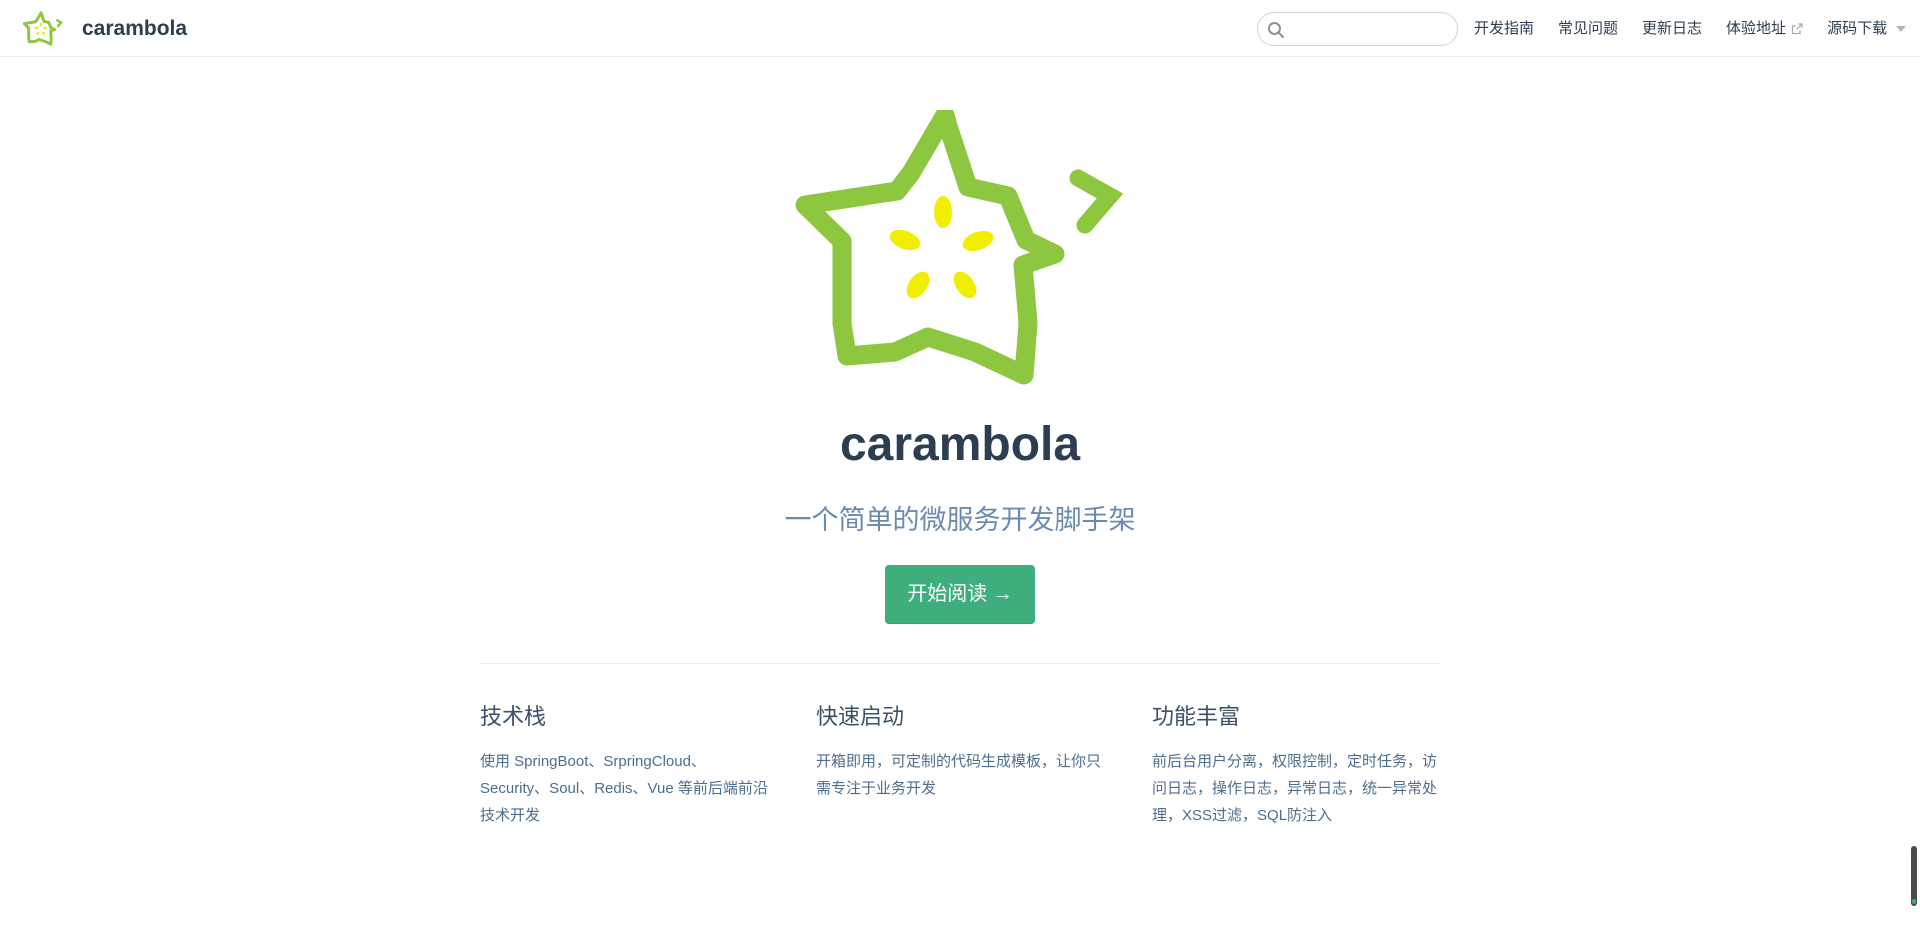 This screenshot has width=1920, height=937. What do you see at coordinates (960, 28) in the screenshot?
I see `navbar: carambola 开发指南 常见问题 更新日志 体验地址 源码下载` at bounding box center [960, 28].